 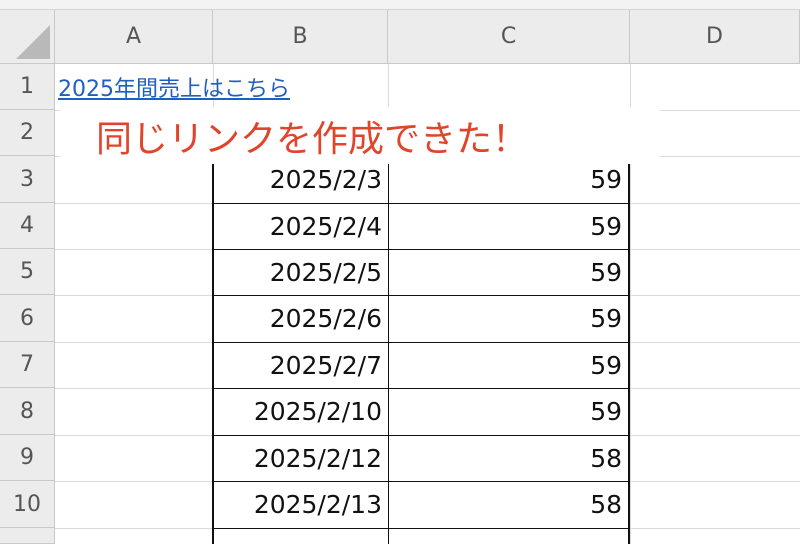 What do you see at coordinates (301, 226) in the screenshot?
I see `cell-b4: 2025/2/4` at bounding box center [301, 226].